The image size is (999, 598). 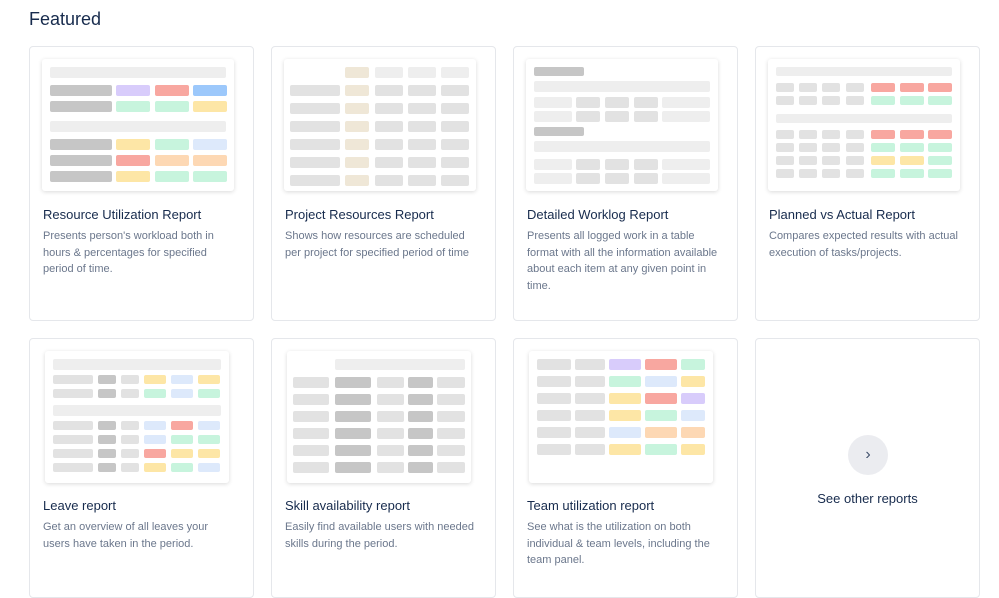 I want to click on report-title: Team utilization report, so click(x=591, y=505).